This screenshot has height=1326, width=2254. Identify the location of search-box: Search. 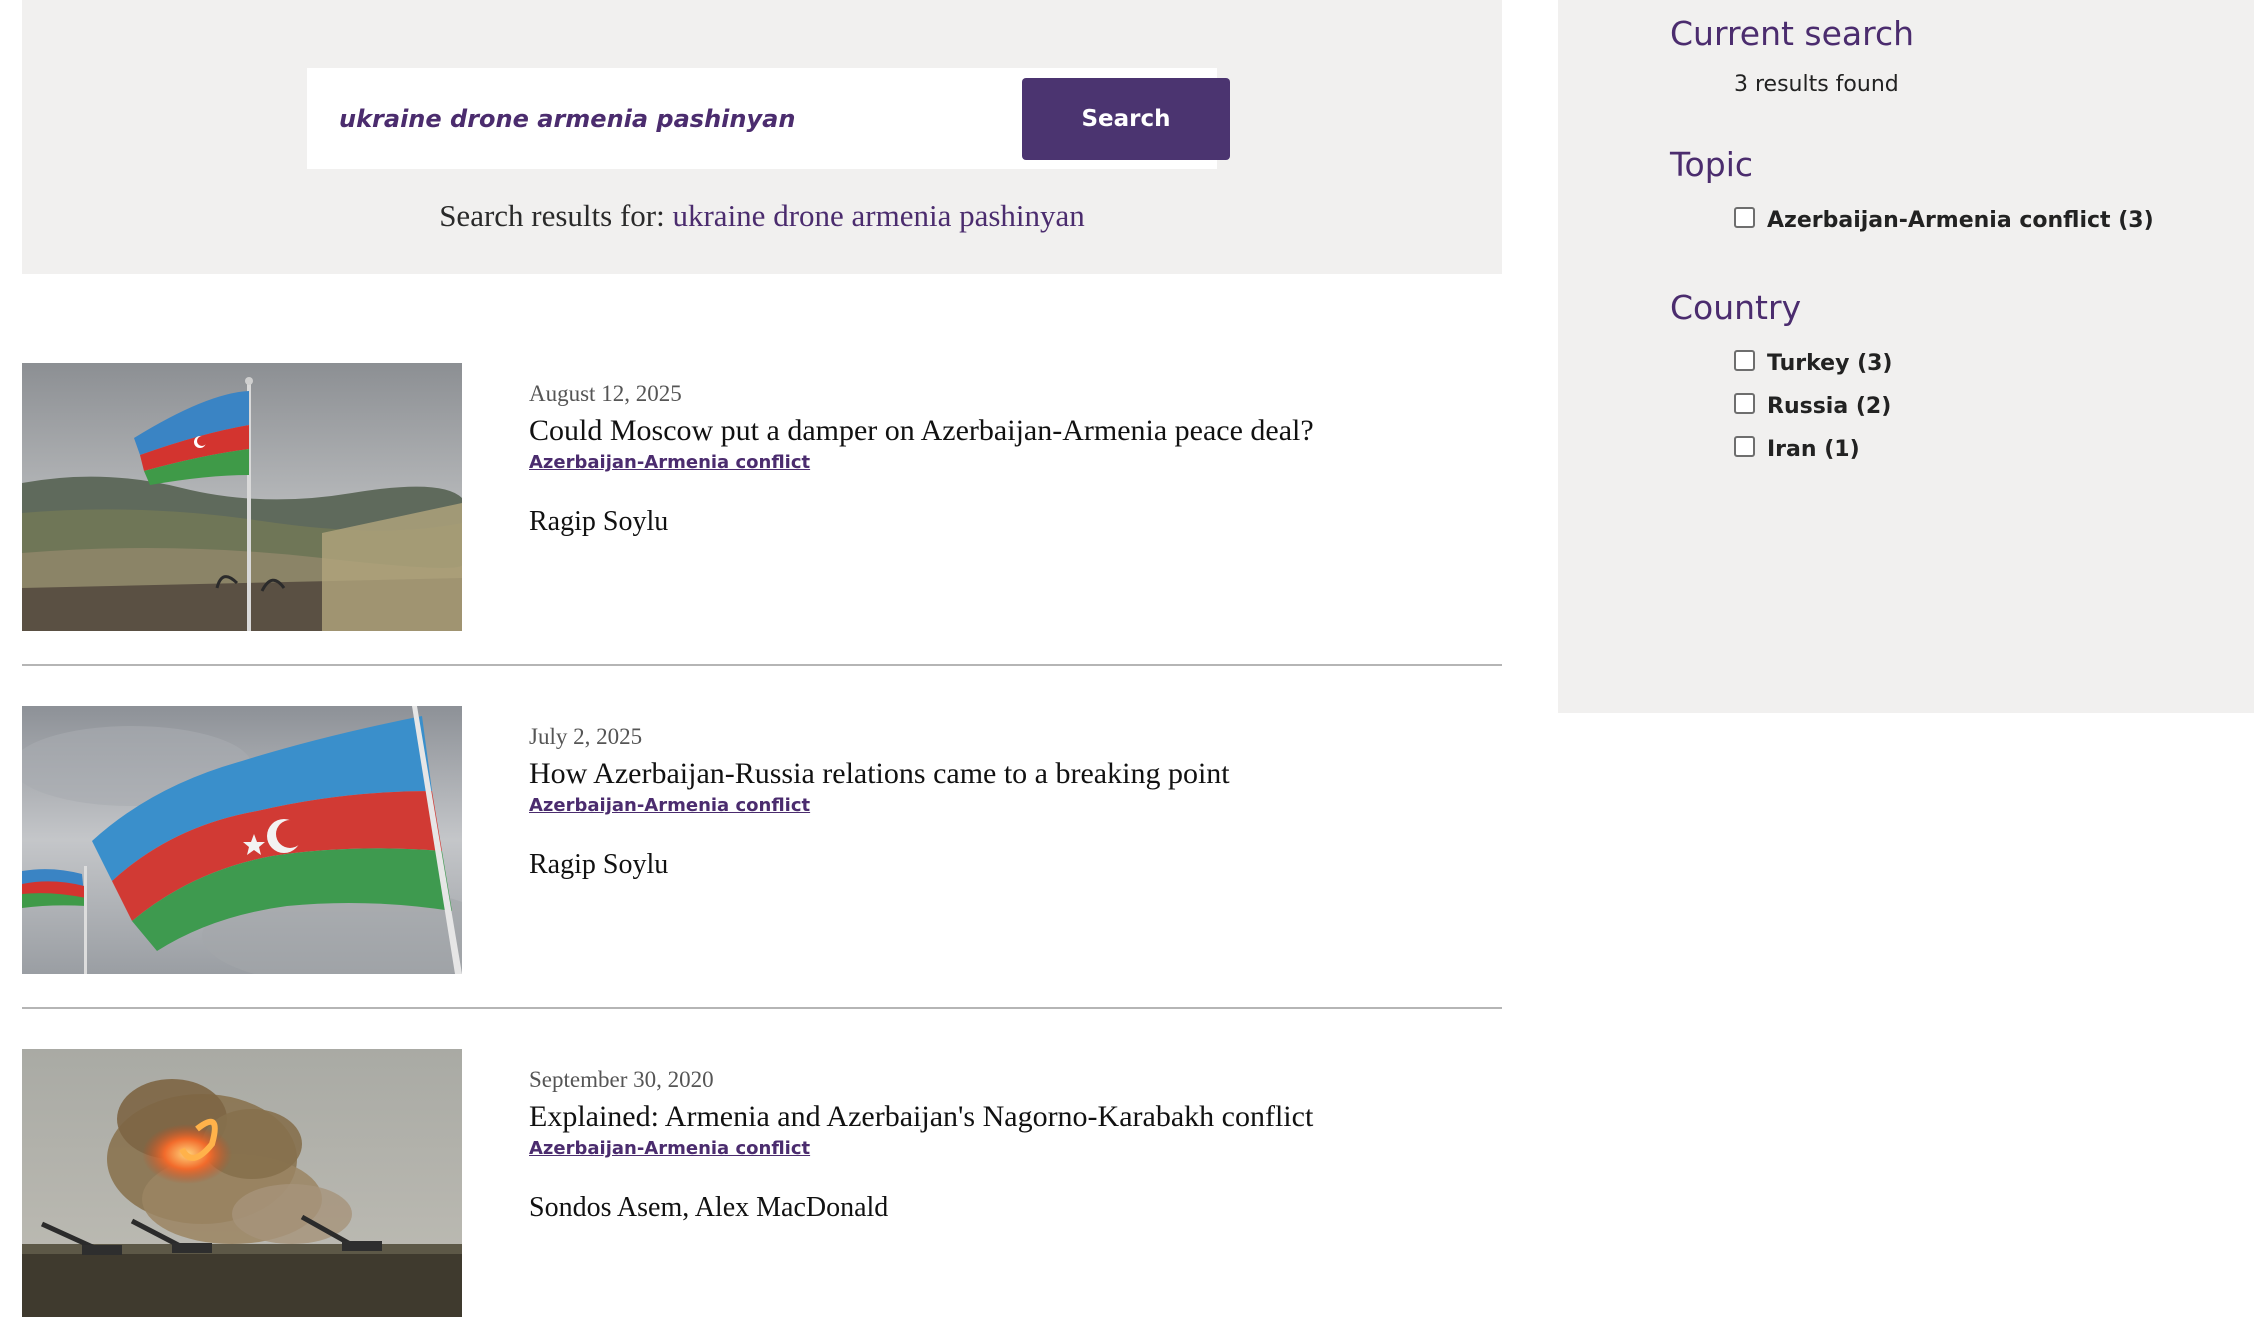
(768, 118).